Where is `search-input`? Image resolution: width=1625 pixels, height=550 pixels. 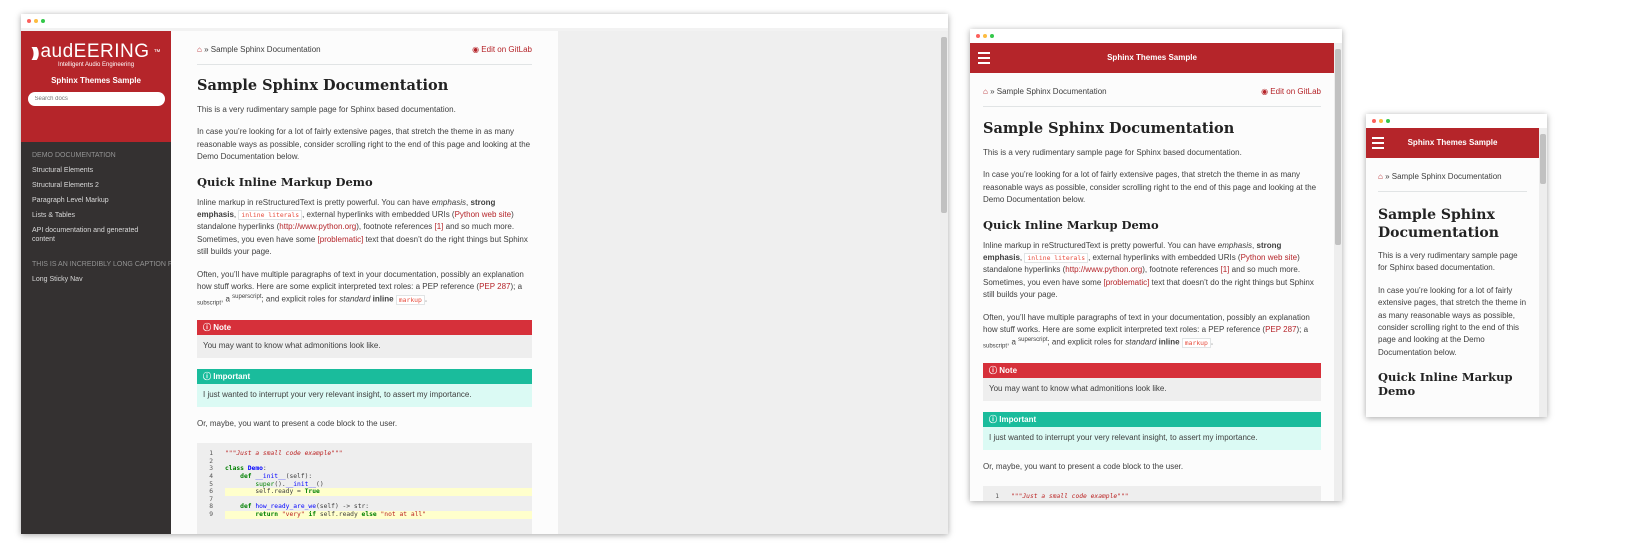
search-input is located at coordinates (96, 99).